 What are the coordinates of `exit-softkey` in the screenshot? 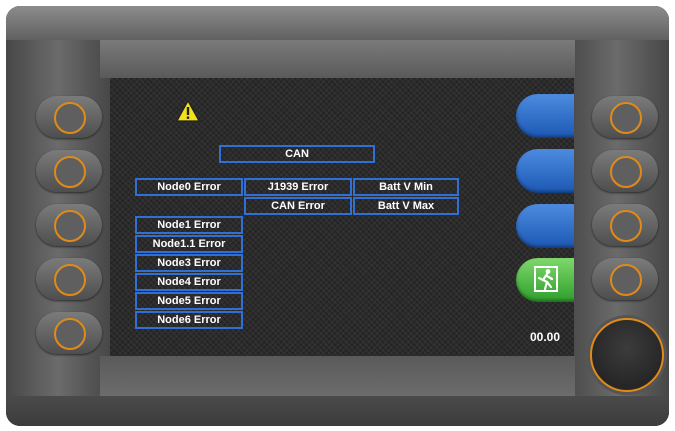 It's located at (545, 280).